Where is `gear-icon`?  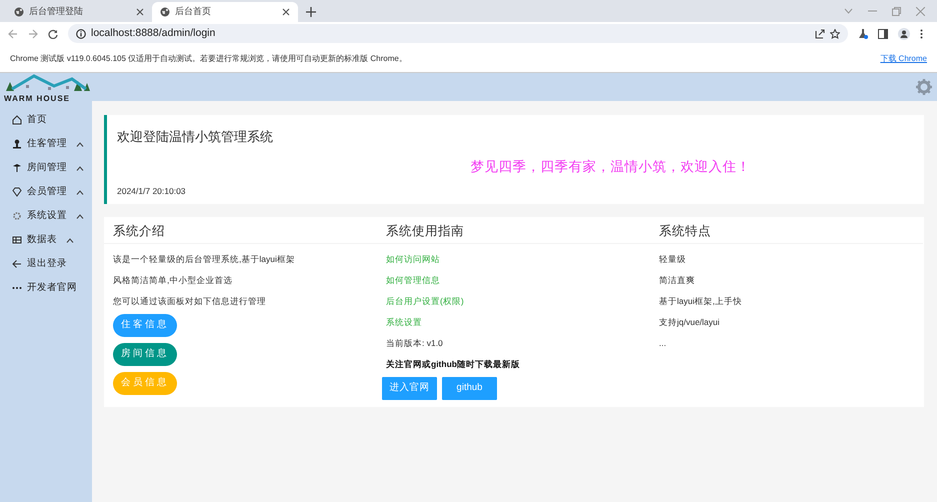 gear-icon is located at coordinates (17, 216).